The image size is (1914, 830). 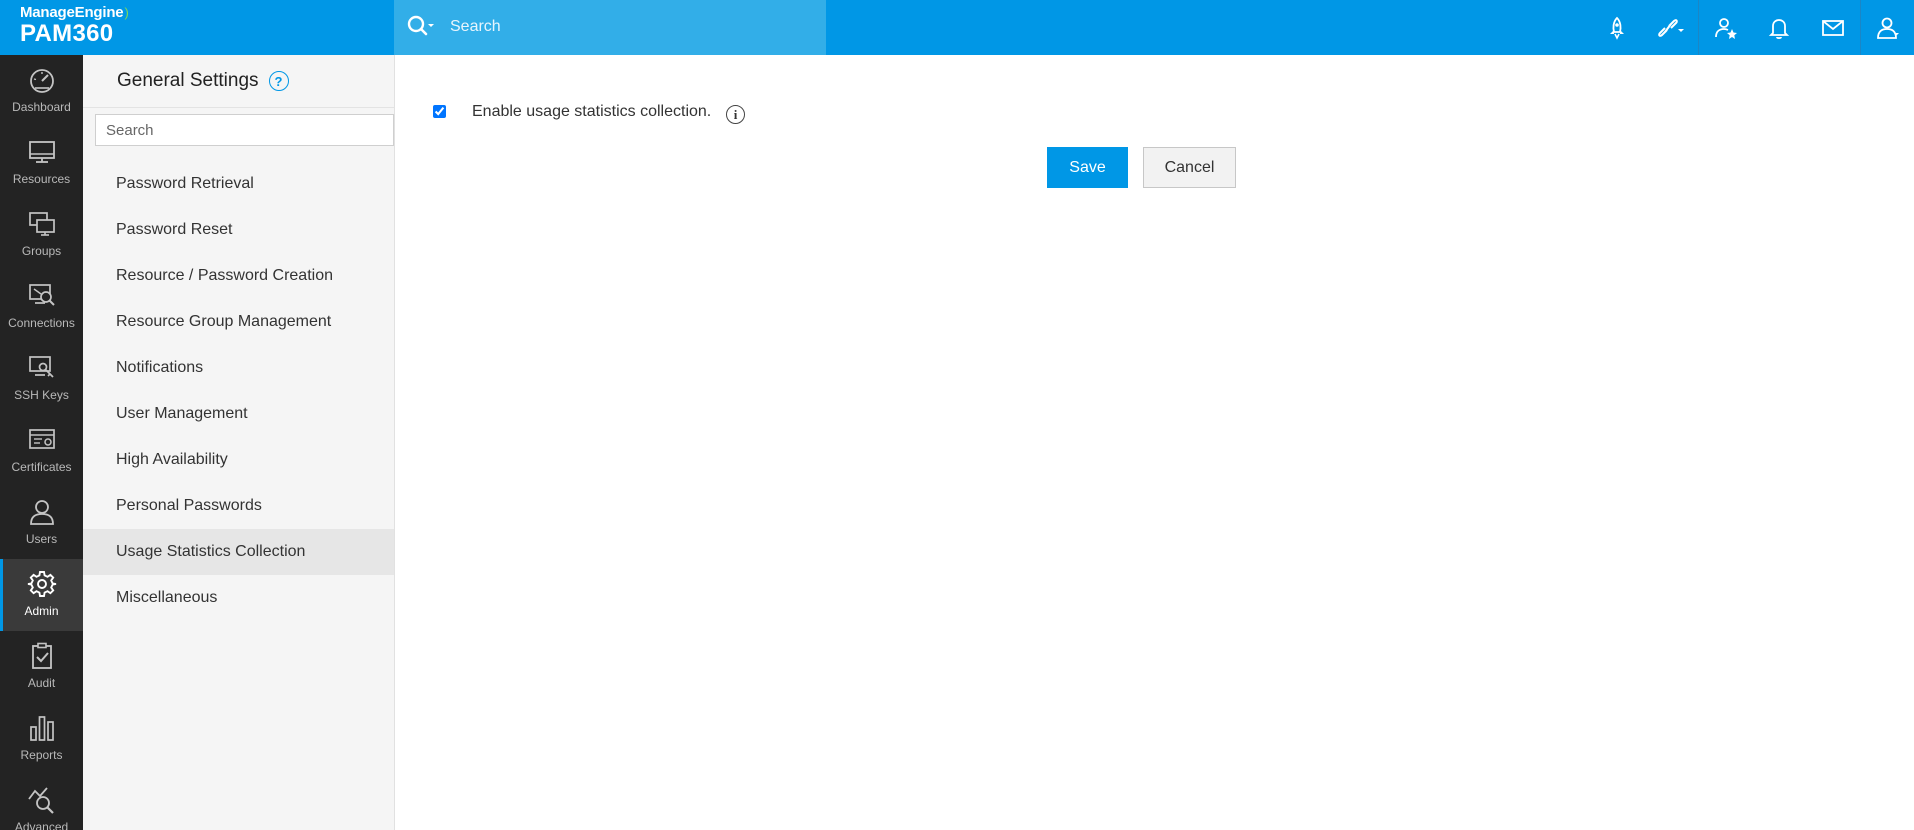 What do you see at coordinates (41, 179) in the screenshot?
I see `nav-label: Resources` at bounding box center [41, 179].